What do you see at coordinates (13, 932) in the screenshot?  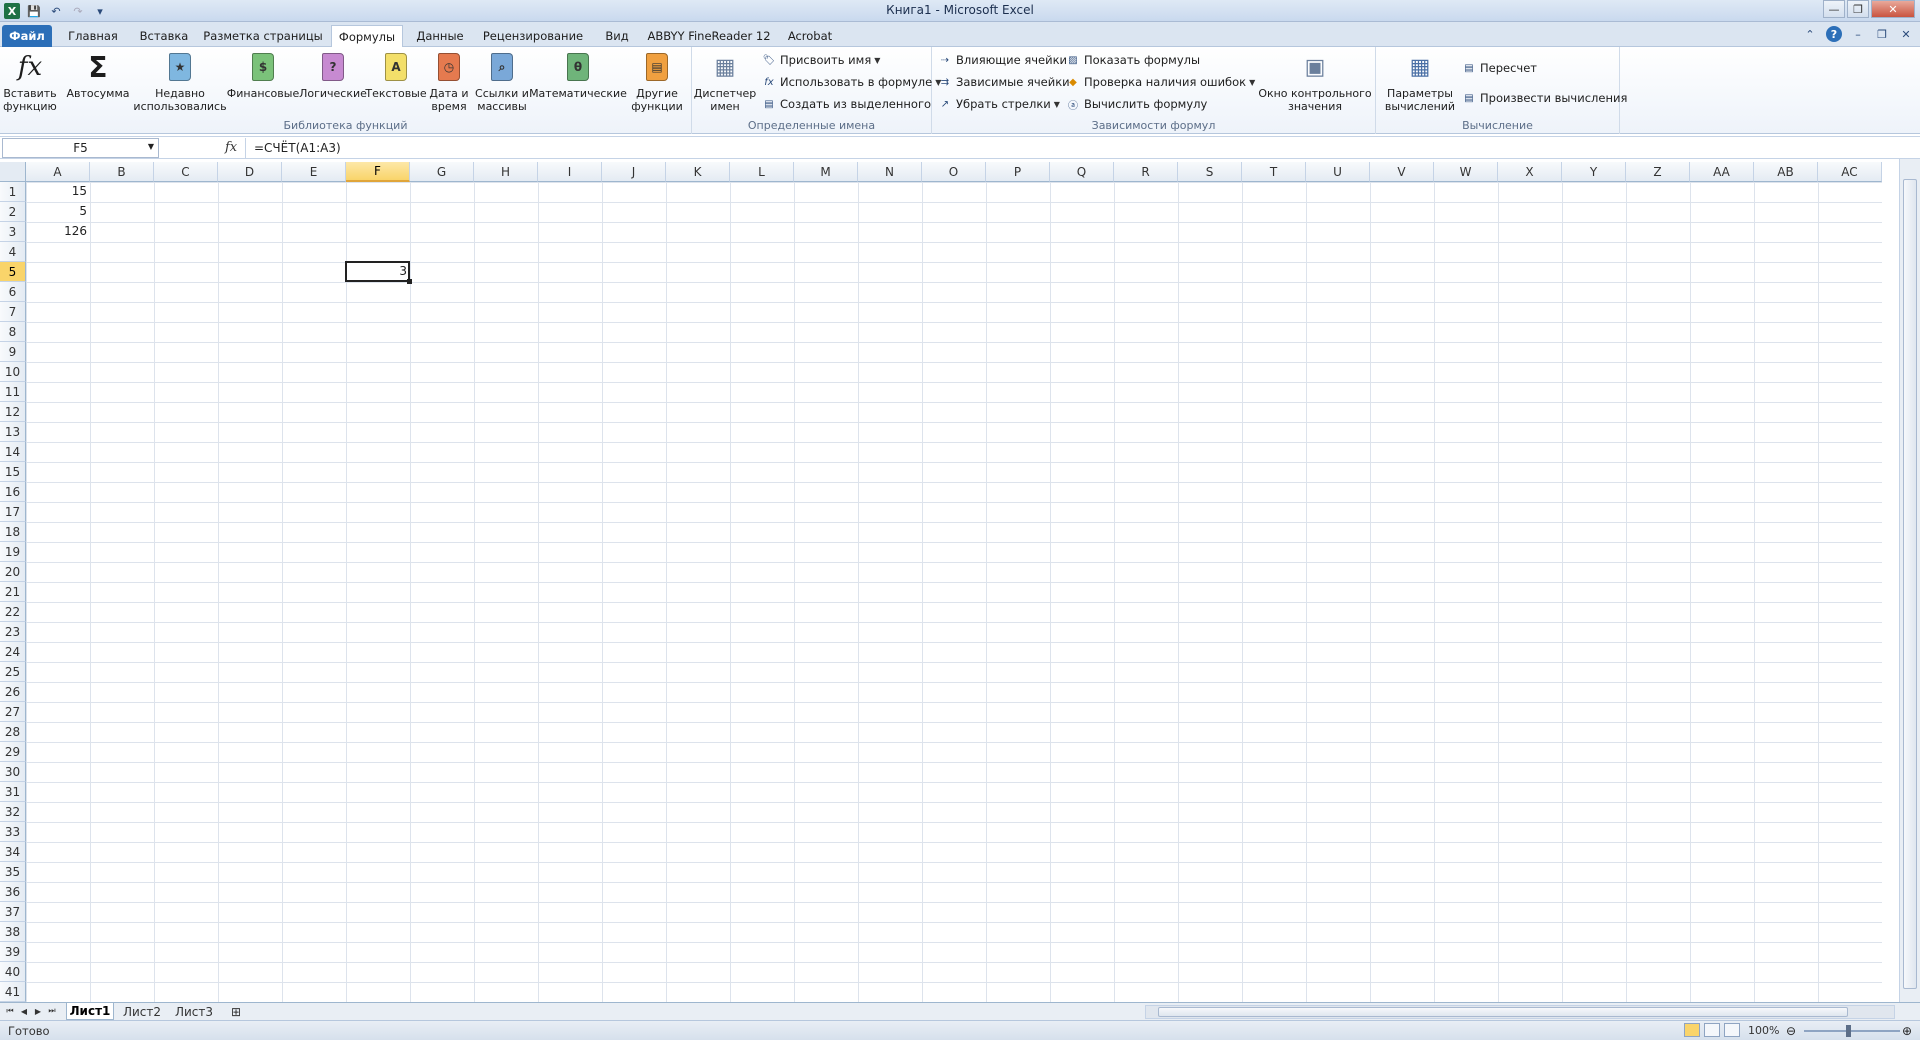 I see `row-header: 38` at bounding box center [13, 932].